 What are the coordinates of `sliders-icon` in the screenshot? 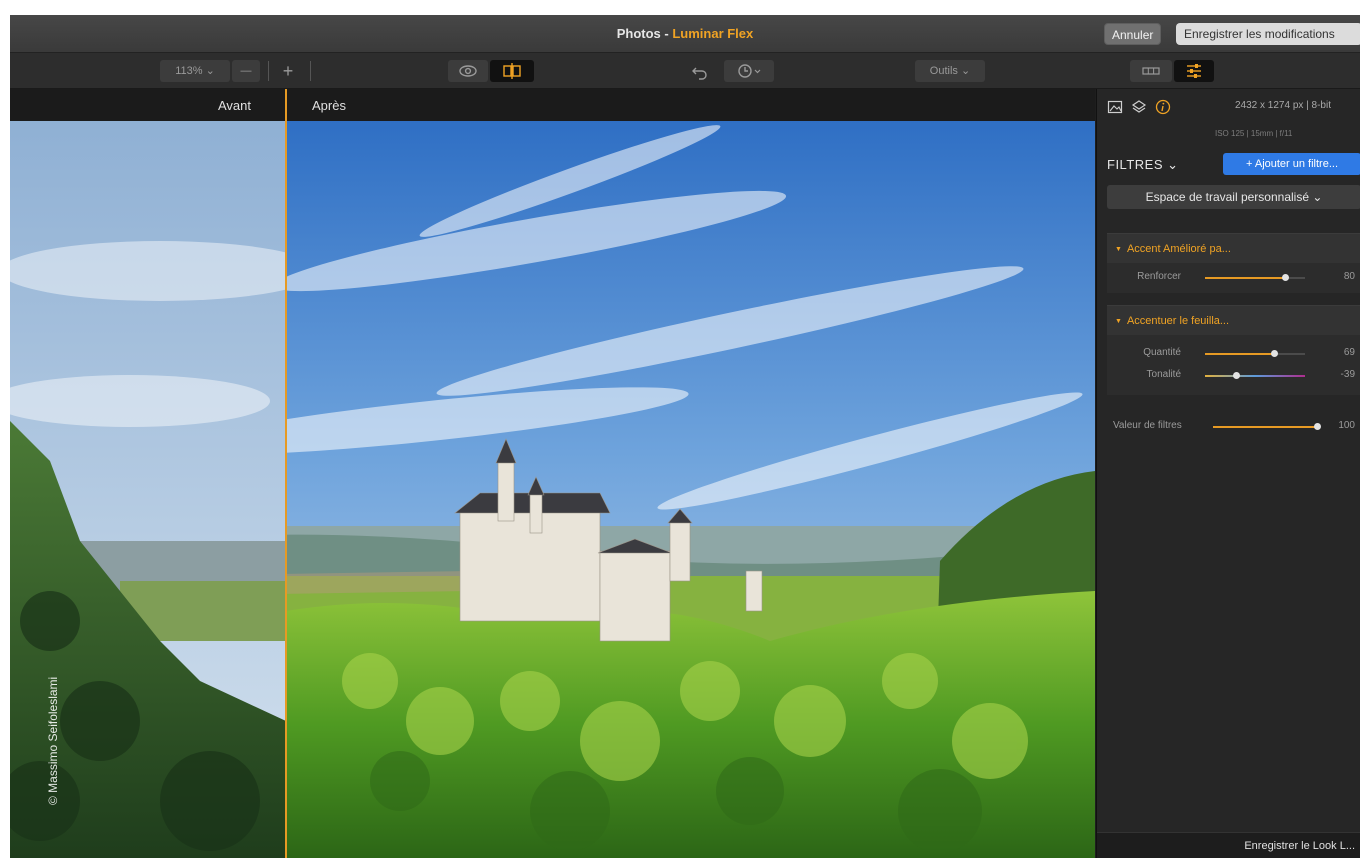 It's located at (1194, 71).